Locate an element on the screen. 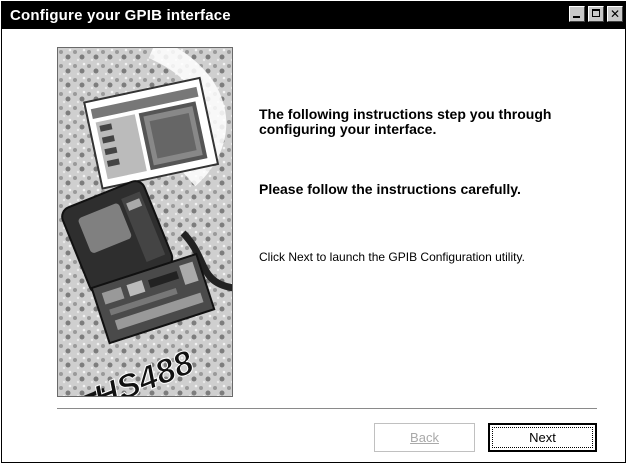 This screenshot has width=629, height=466. maximize-icon is located at coordinates (596, 14).